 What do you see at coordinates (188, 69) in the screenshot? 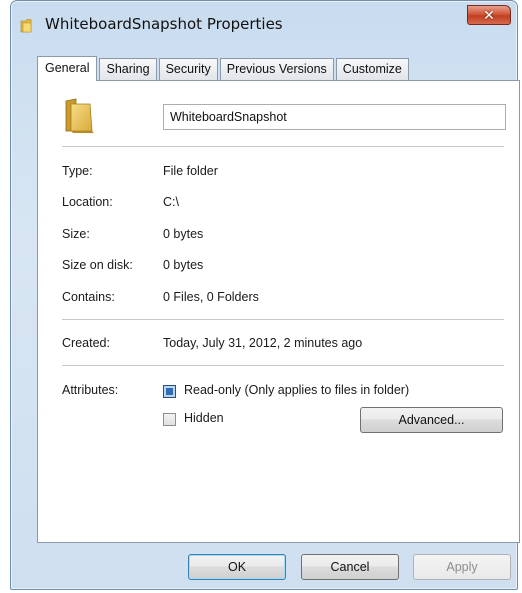
I see `tab-security: Security` at bounding box center [188, 69].